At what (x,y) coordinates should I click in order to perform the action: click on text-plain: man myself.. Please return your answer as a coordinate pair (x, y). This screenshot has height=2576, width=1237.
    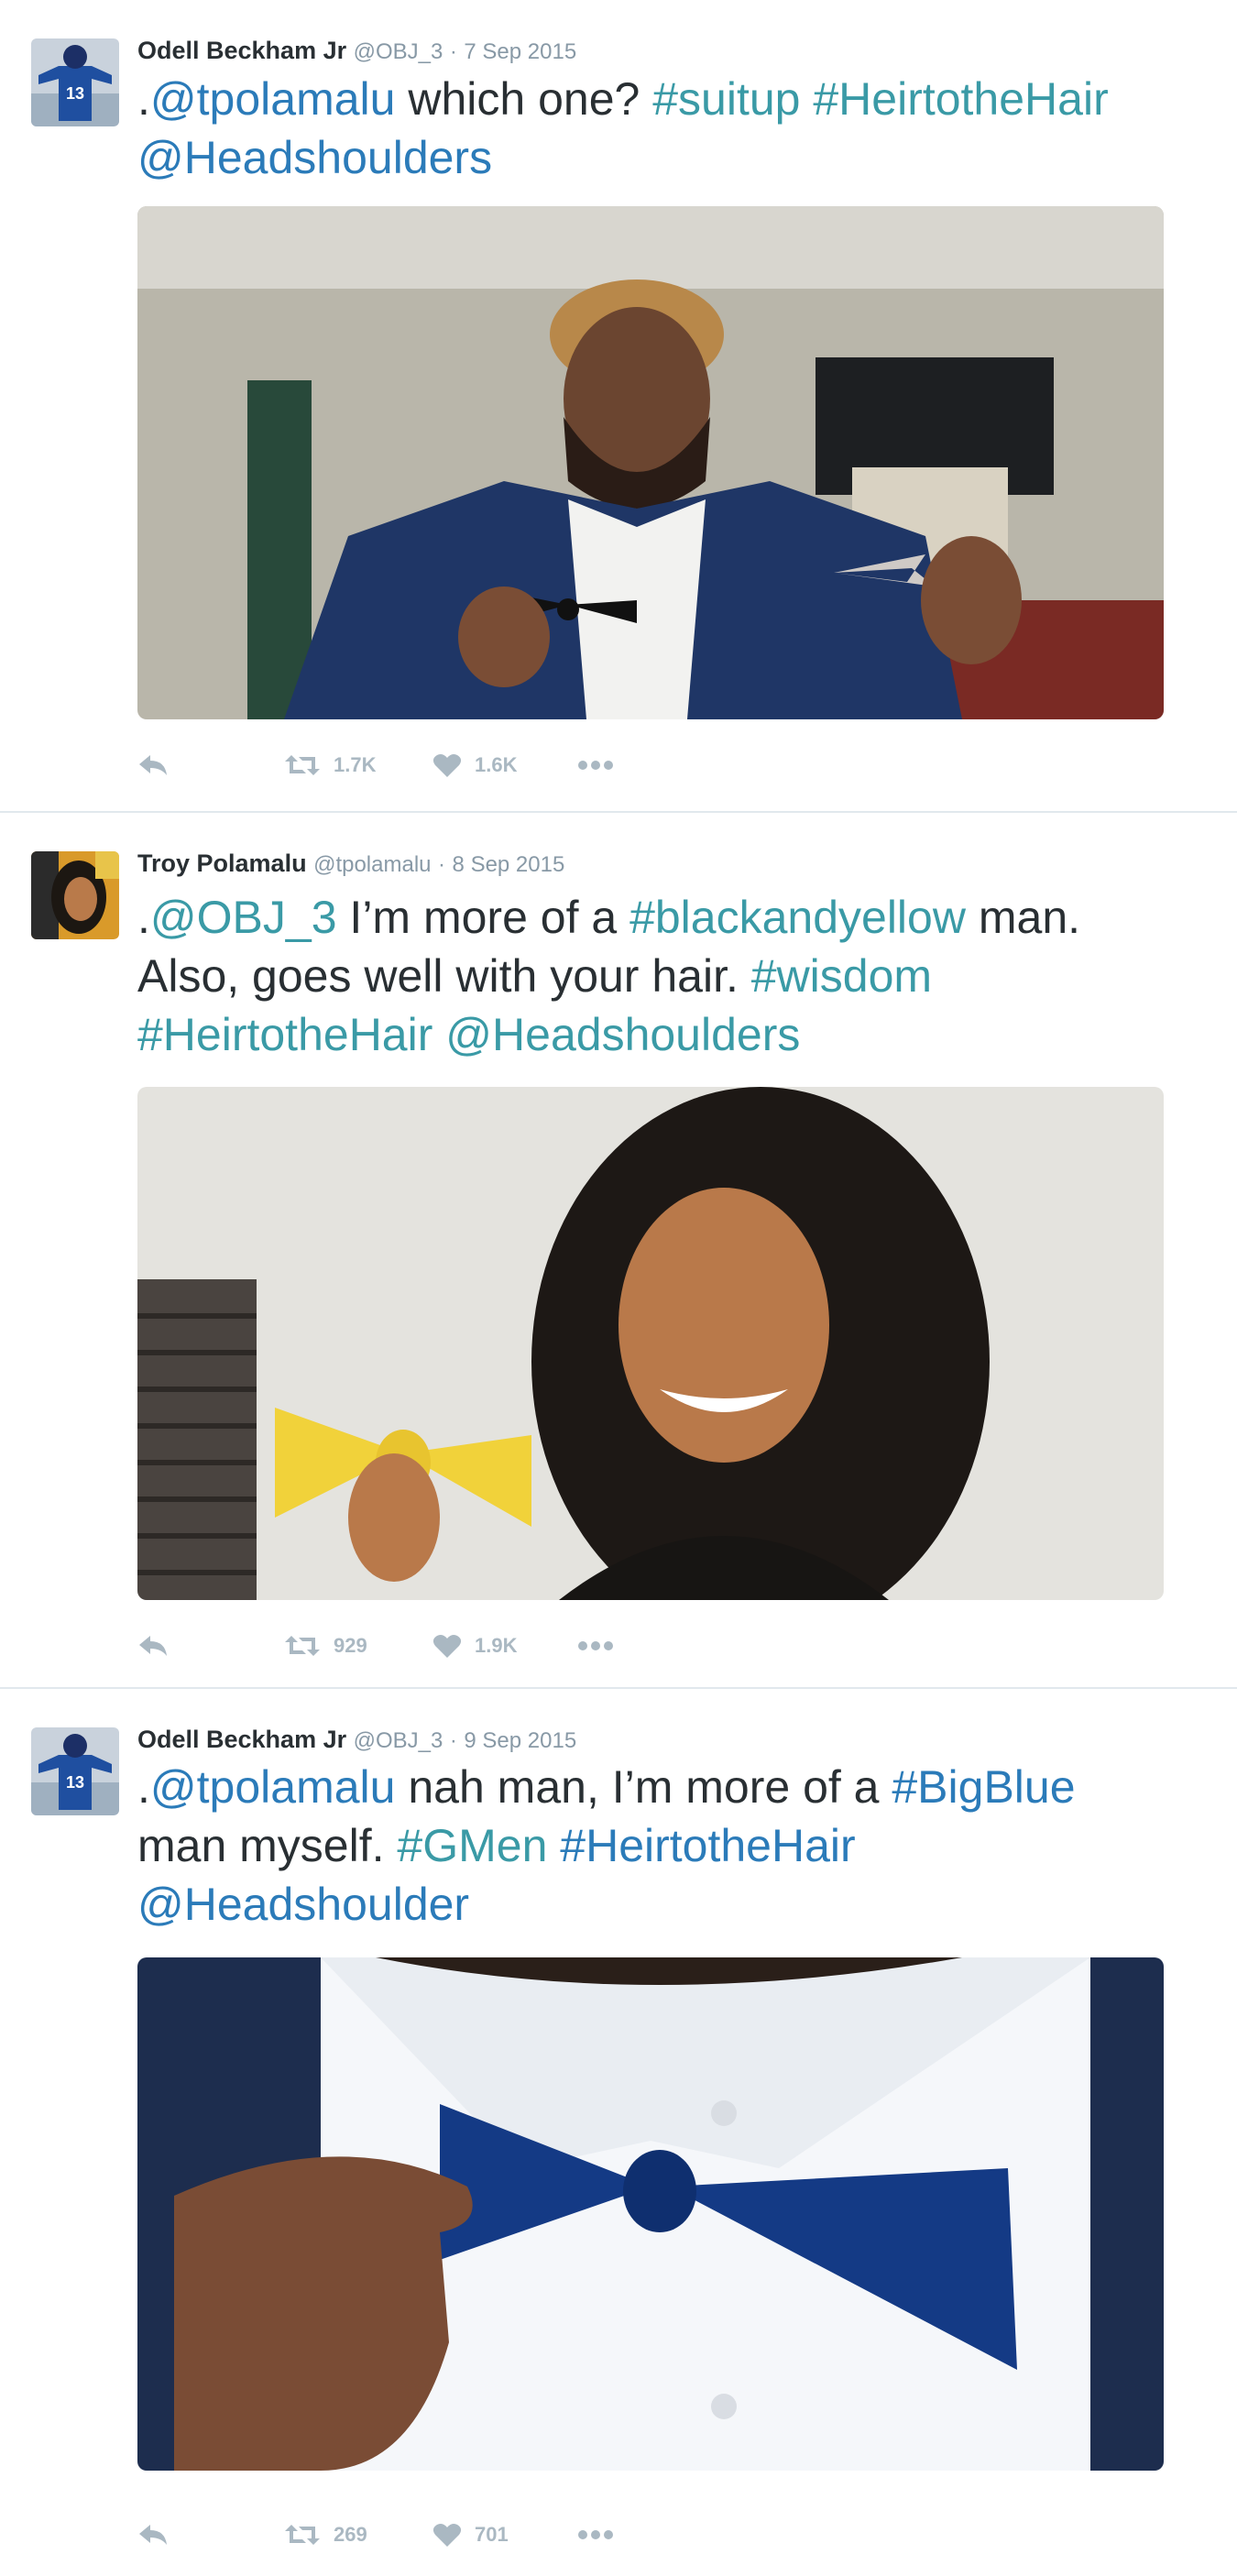
    Looking at the image, I should click on (267, 1845).